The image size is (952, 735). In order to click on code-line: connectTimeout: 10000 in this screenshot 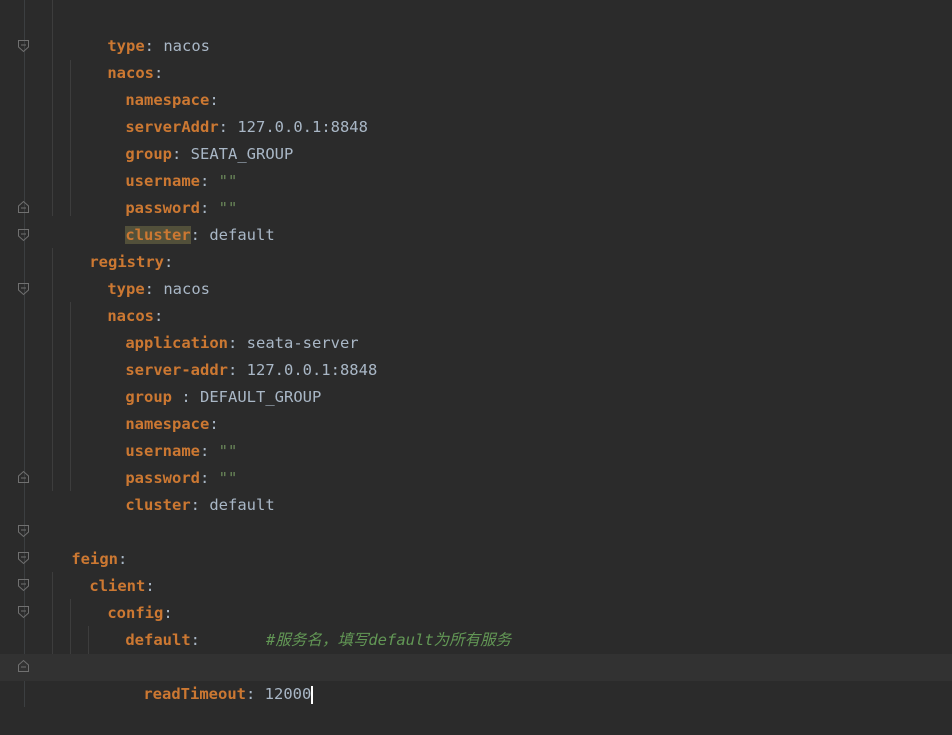, I will do `click(222, 651)`.